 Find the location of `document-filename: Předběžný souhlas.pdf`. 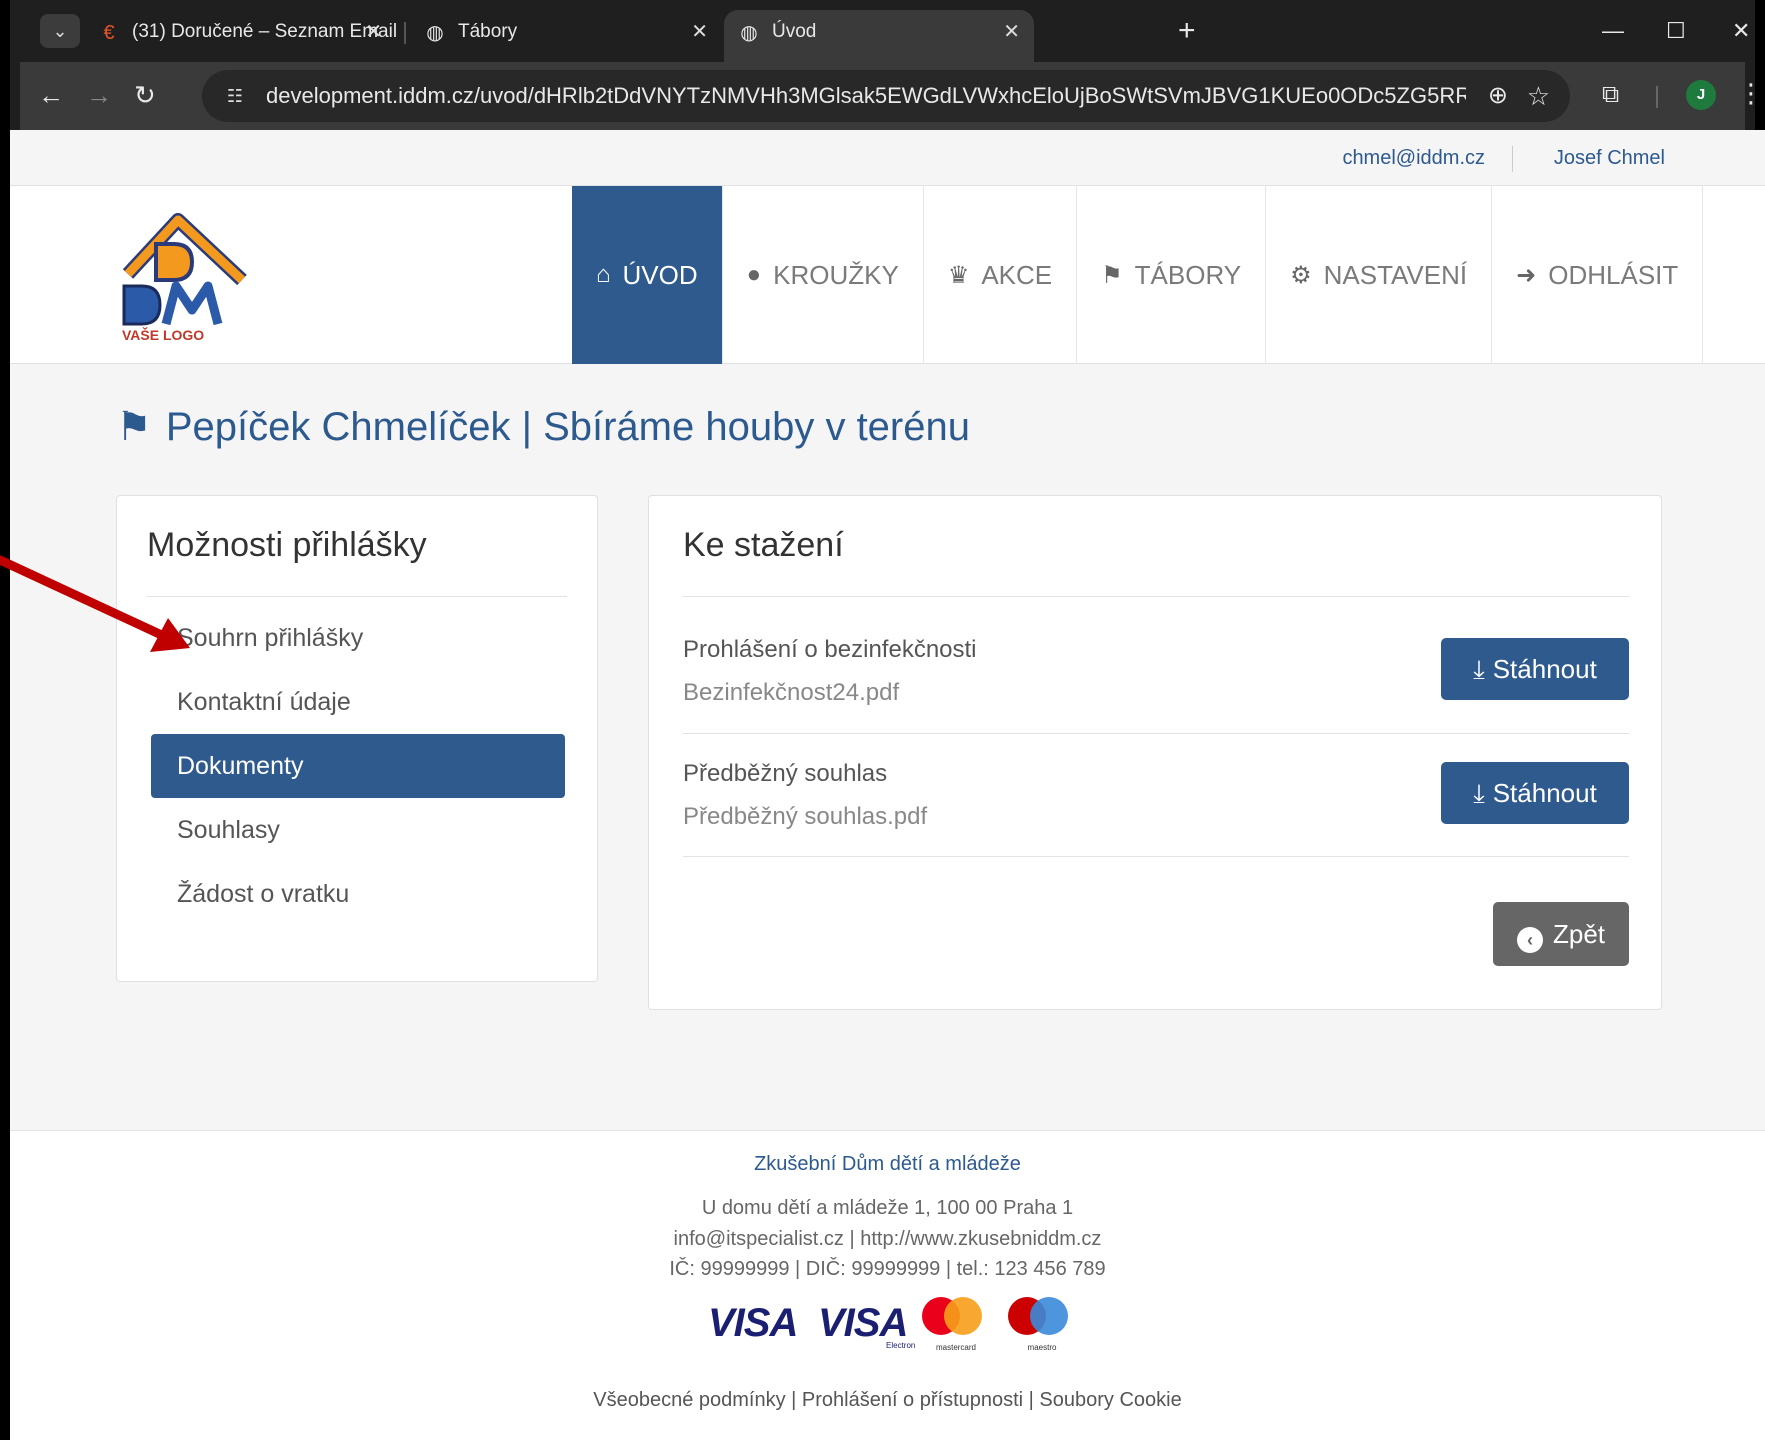

document-filename: Předběžný souhlas.pdf is located at coordinates (805, 816).